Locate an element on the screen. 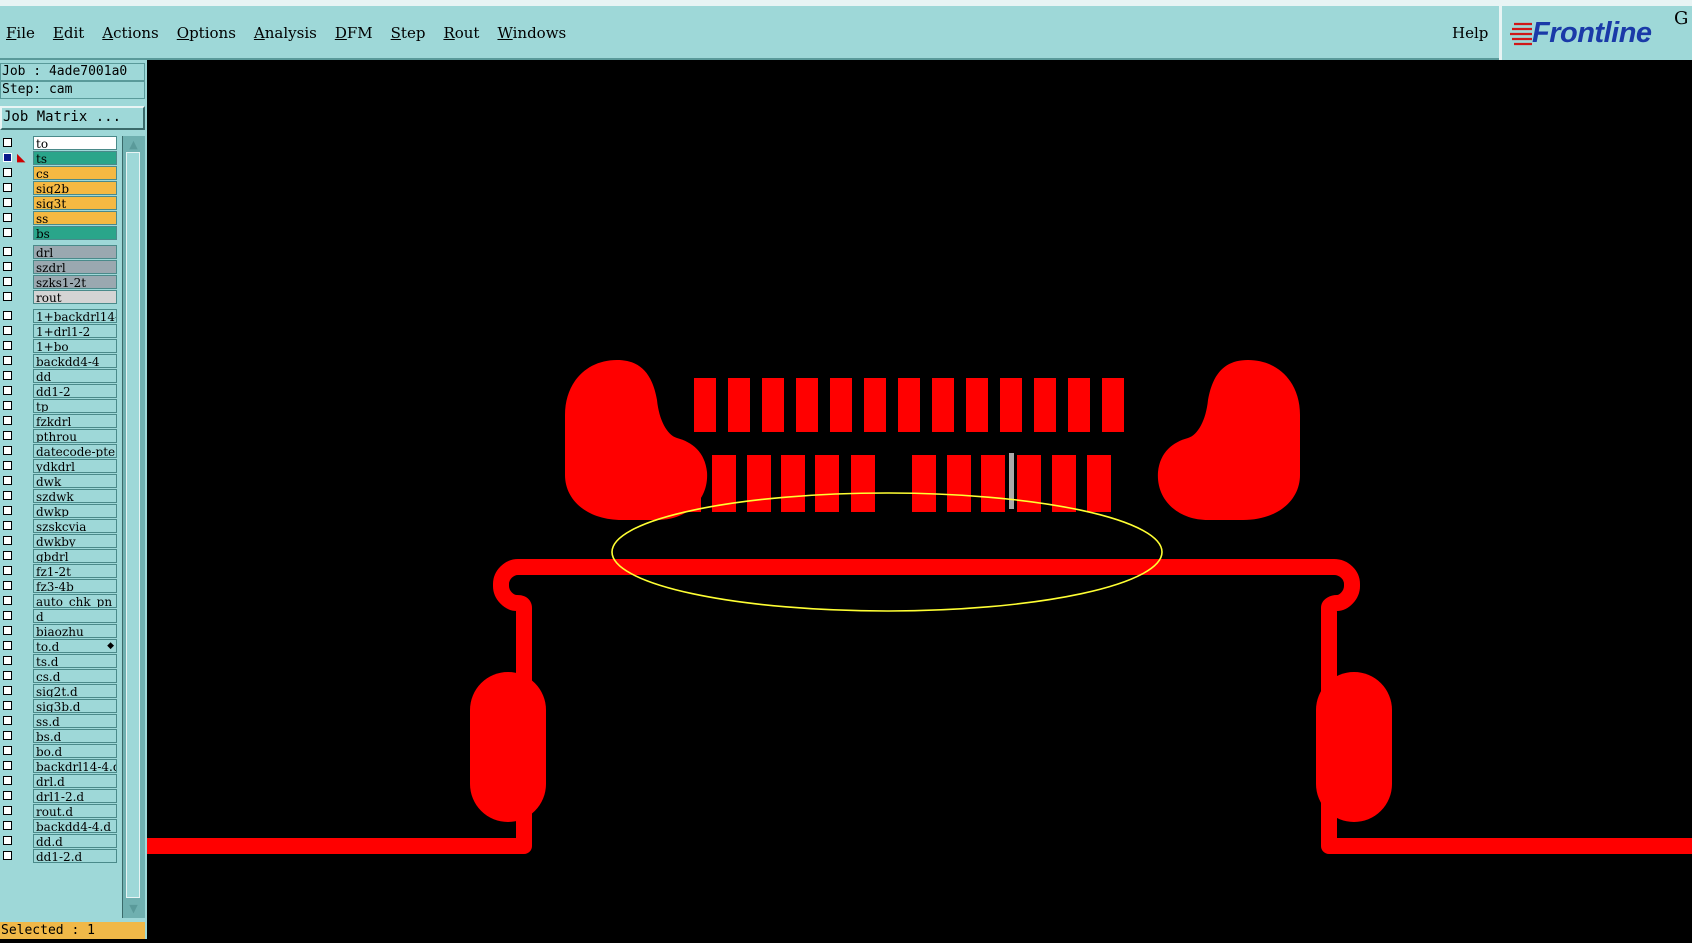 This screenshot has height=943, width=1692. layer-name: biaozhu is located at coordinates (75, 631).